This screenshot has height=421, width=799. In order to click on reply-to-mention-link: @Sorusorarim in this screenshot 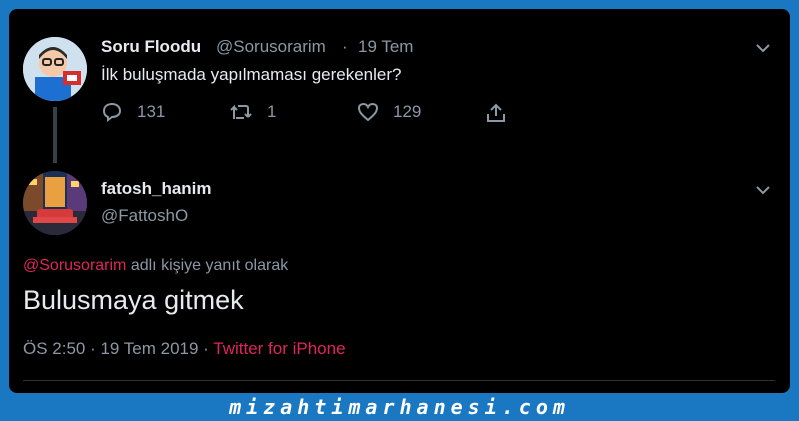, I will do `click(74, 265)`.